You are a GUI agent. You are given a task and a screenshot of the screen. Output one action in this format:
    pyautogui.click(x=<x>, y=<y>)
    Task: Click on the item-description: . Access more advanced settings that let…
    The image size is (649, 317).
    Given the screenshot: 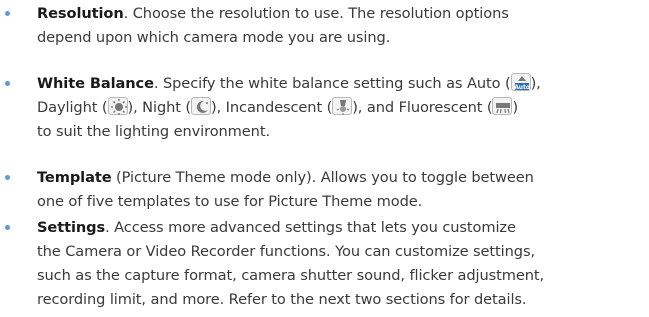 What is the action you would take?
    pyautogui.click(x=310, y=227)
    